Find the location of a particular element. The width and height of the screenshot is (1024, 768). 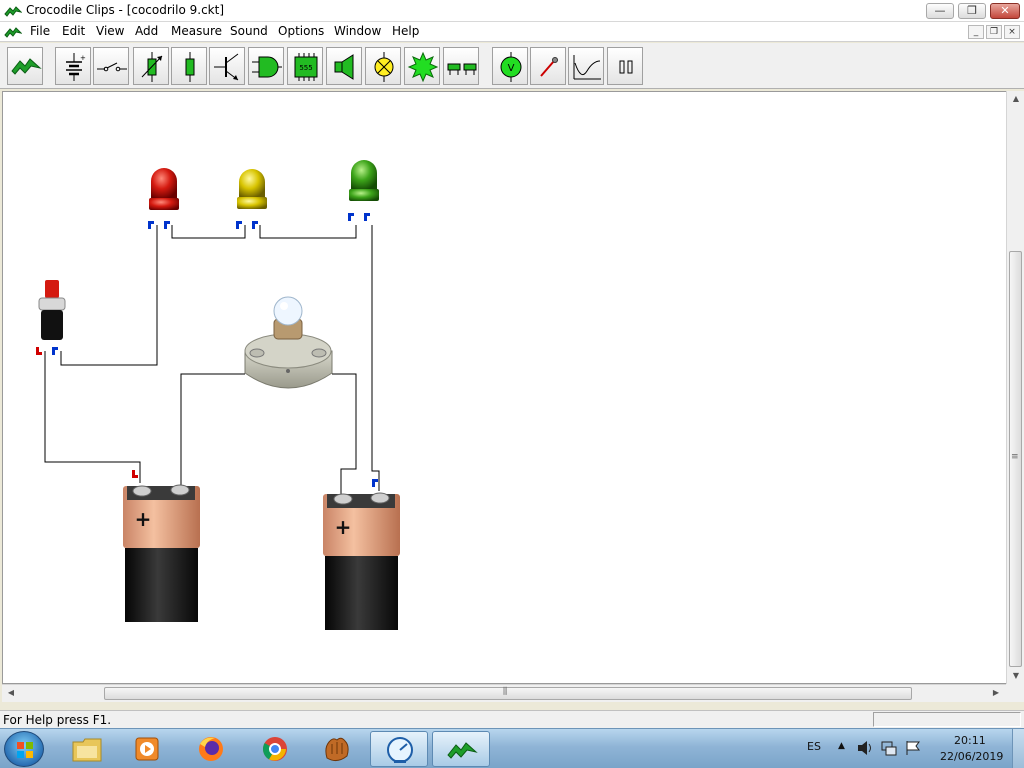

taskbar-firefox is located at coordinates (211, 749).